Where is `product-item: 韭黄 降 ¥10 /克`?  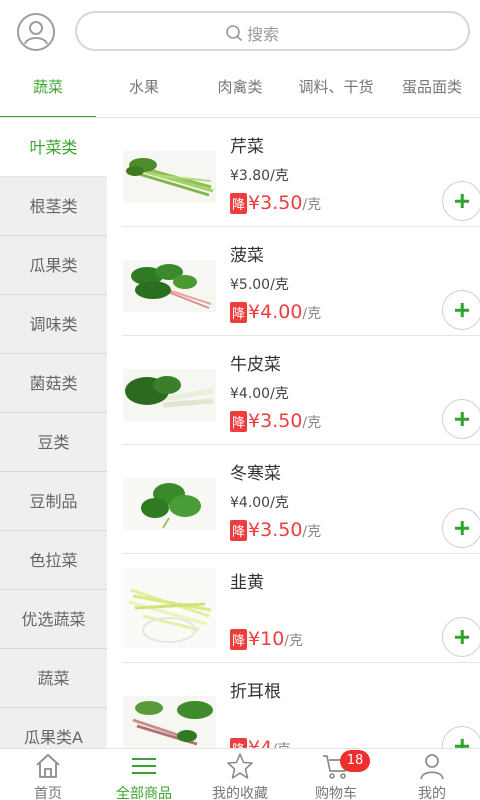 product-item: 韭黄 降 ¥10 /克 is located at coordinates (301, 608).